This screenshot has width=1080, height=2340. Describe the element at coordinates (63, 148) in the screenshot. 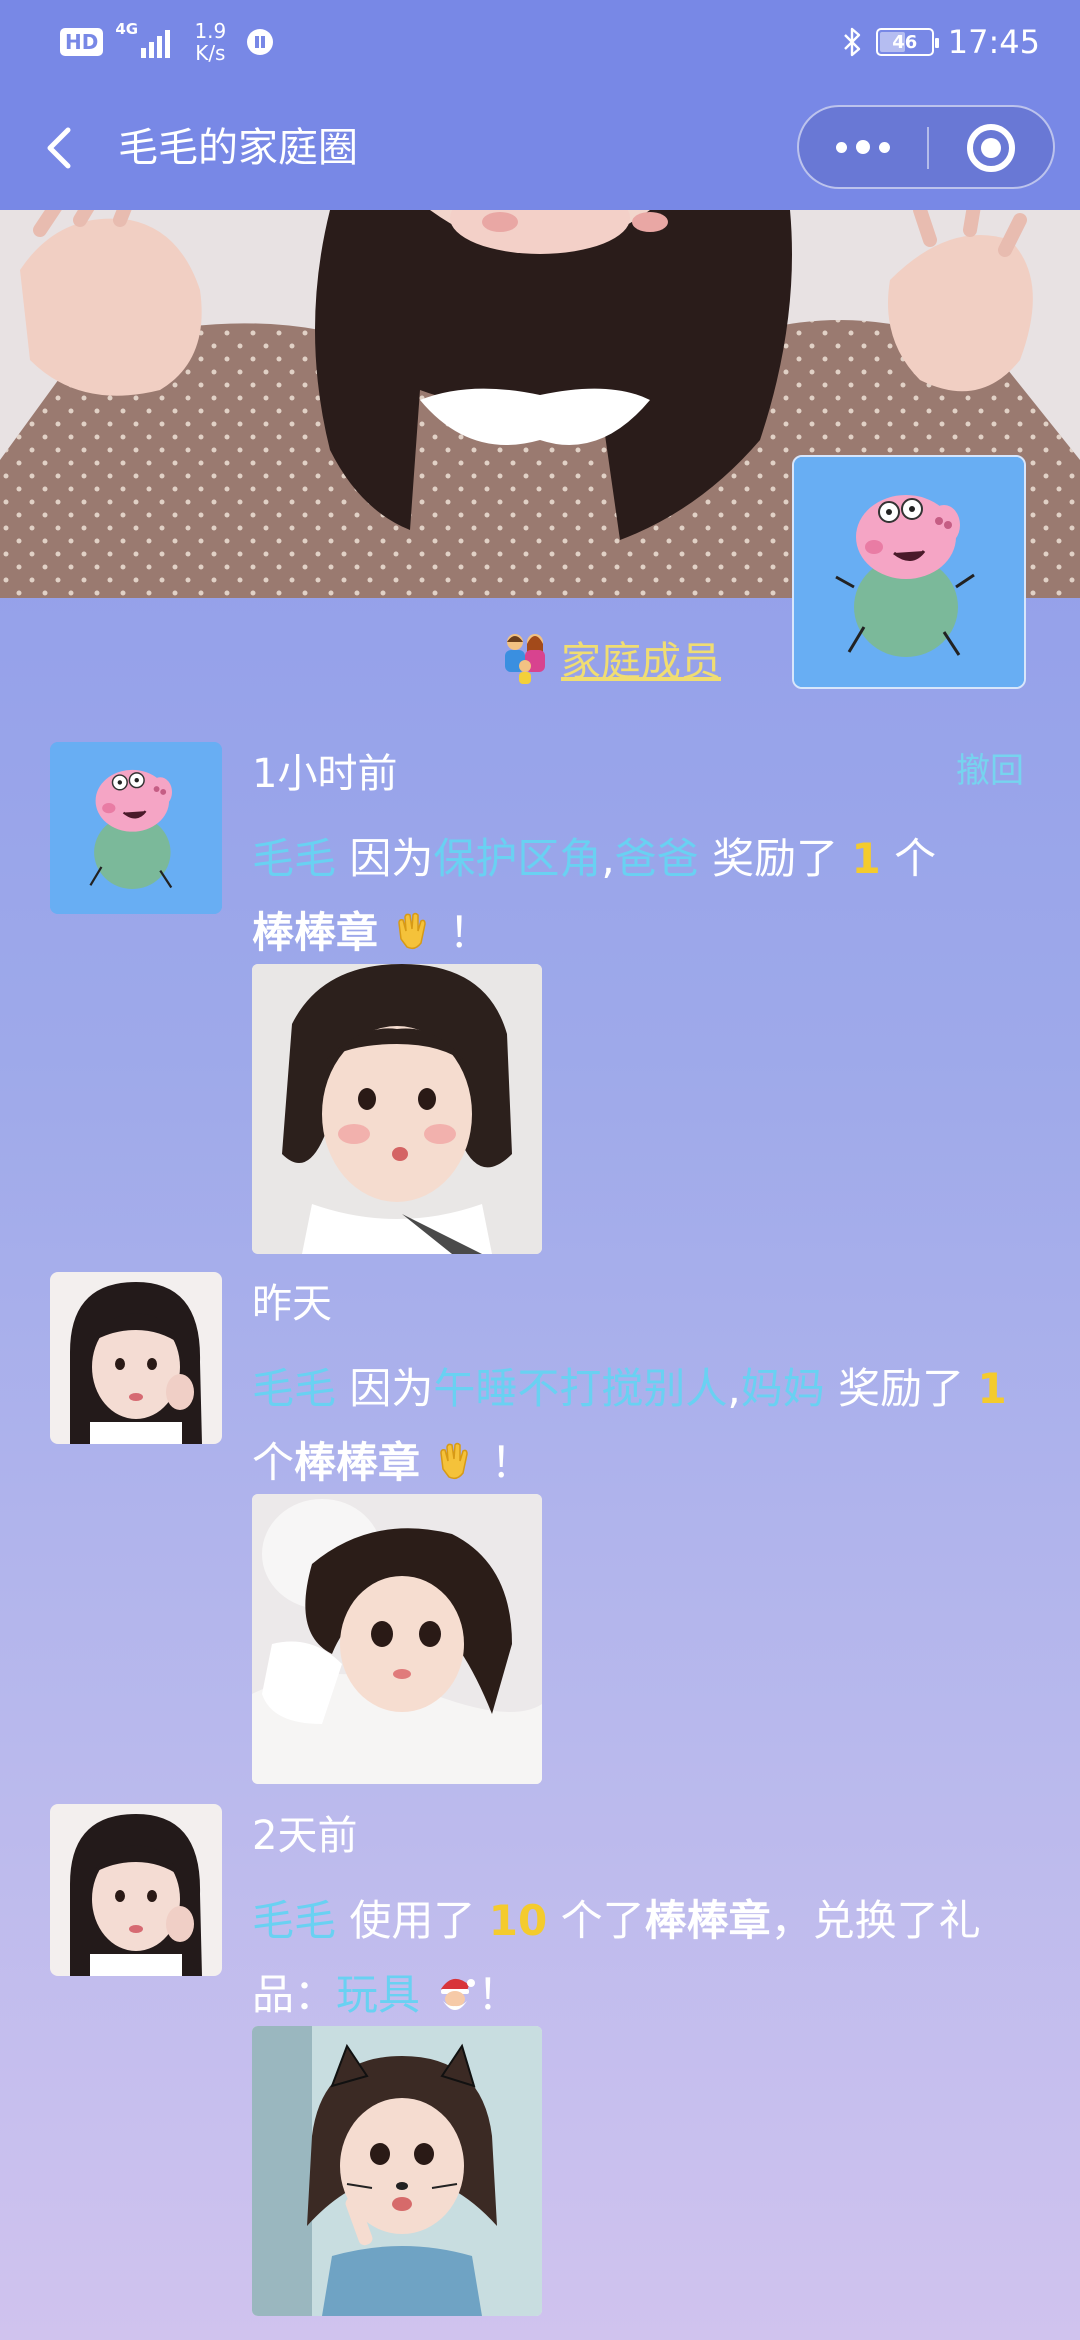

I see `chevron-left-icon` at that location.